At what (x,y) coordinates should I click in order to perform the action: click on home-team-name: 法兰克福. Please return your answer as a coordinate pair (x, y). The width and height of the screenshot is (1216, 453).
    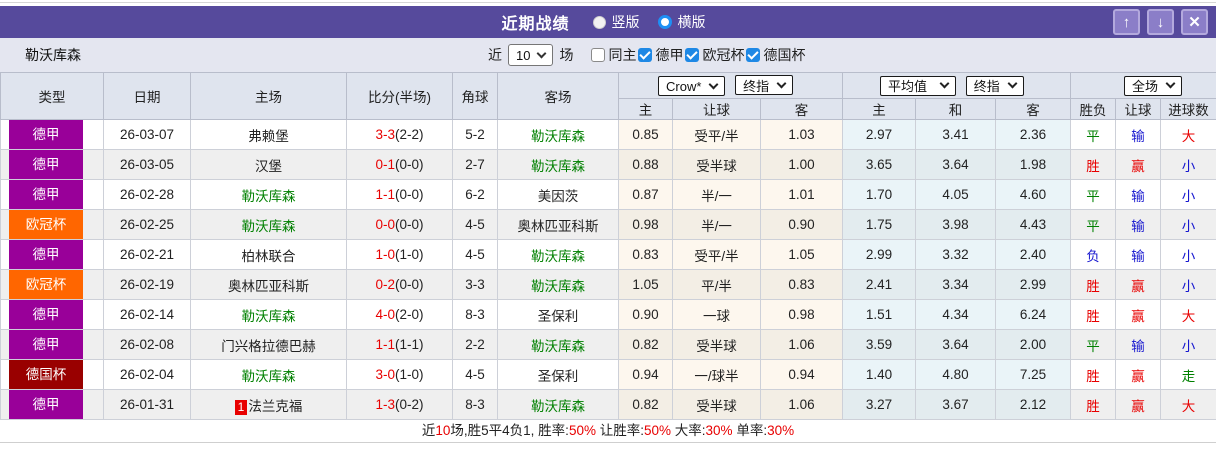
    Looking at the image, I should click on (275, 406).